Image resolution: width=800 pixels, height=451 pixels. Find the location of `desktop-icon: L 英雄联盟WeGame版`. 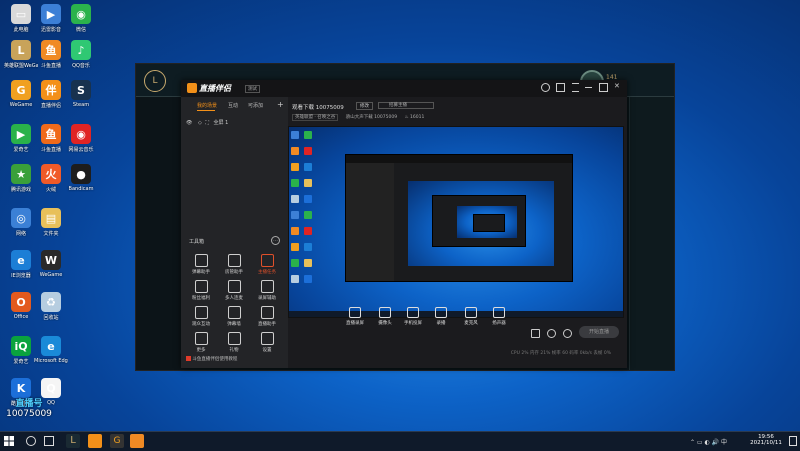

desktop-icon: L 英雄联盟WeGame版 is located at coordinates (21, 54).